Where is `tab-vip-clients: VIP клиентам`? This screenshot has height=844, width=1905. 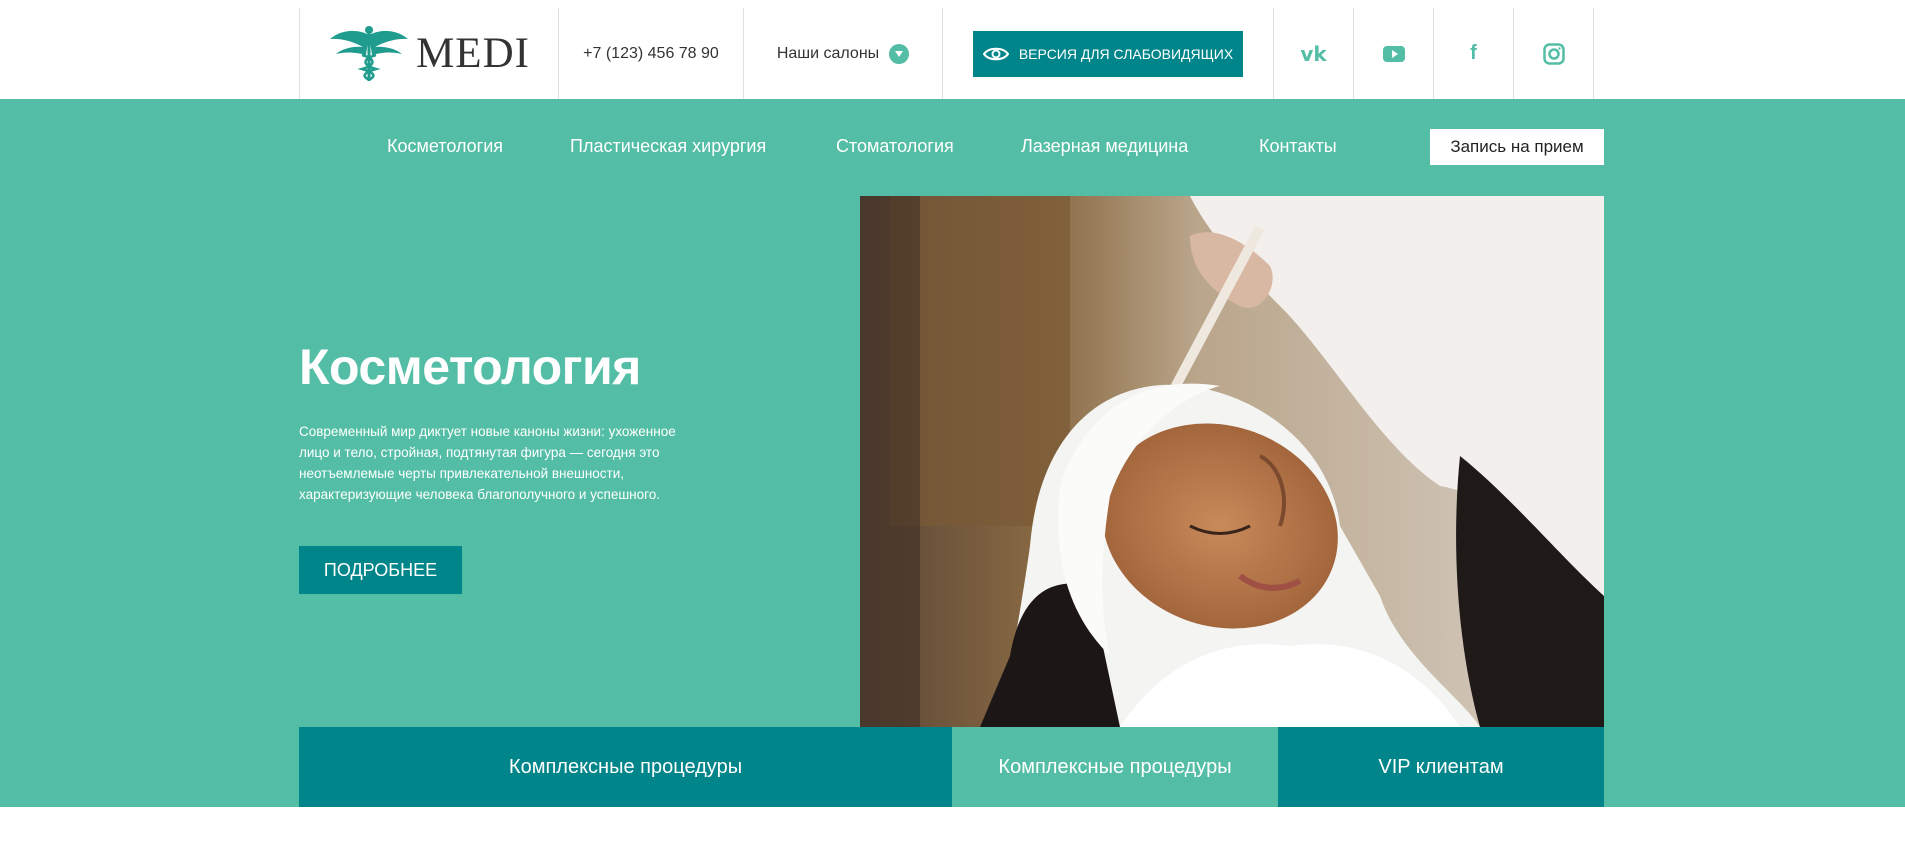
tab-vip-clients: VIP клиентам is located at coordinates (1441, 767).